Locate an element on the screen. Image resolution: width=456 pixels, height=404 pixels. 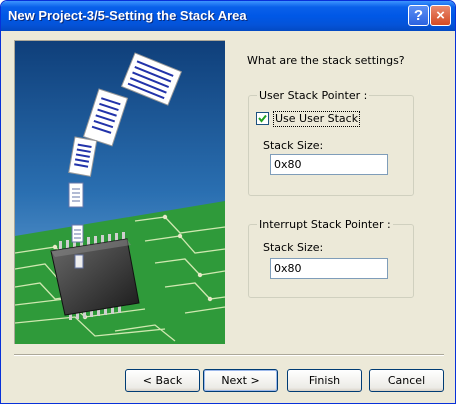
user-stack-group-label: User Stack Pointer : is located at coordinates (313, 95).